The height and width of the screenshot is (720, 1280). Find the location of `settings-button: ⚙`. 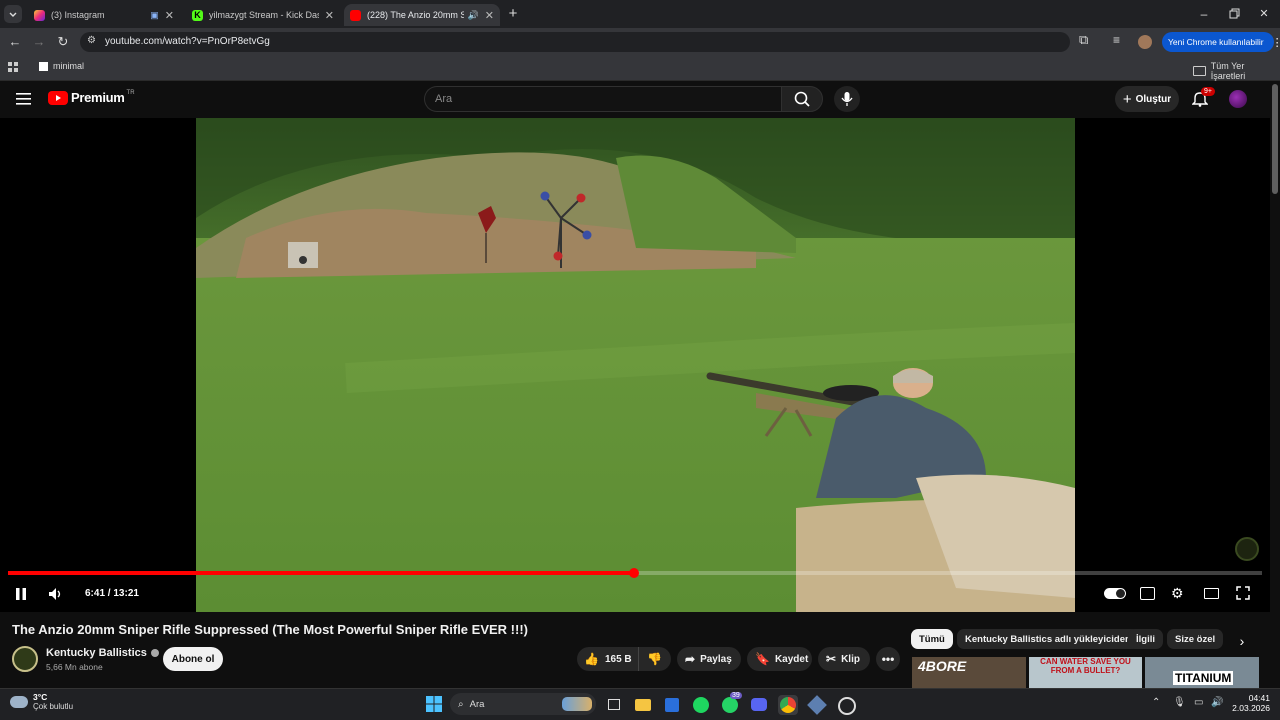

settings-button: ⚙ is located at coordinates (1177, 593).